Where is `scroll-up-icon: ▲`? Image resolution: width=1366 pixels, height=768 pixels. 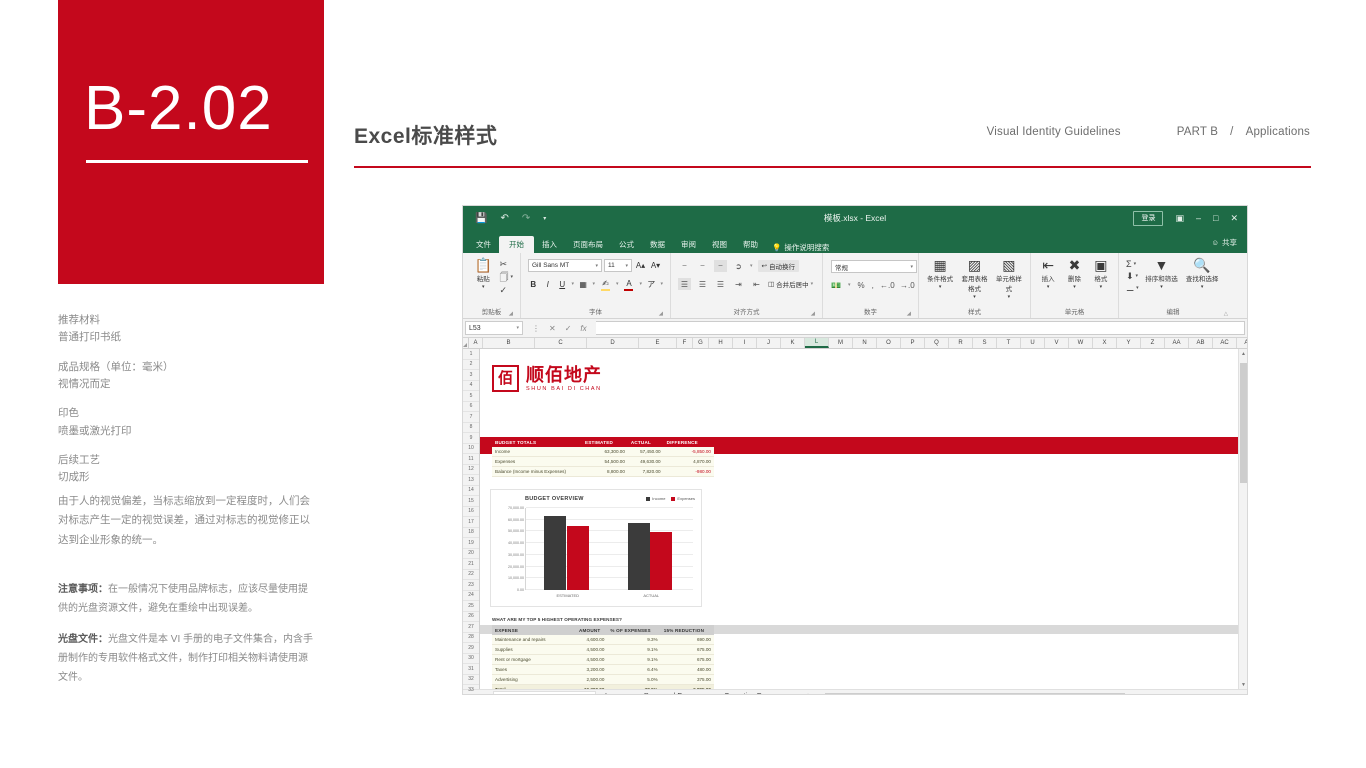 scroll-up-icon: ▲ is located at coordinates (1243, 353).